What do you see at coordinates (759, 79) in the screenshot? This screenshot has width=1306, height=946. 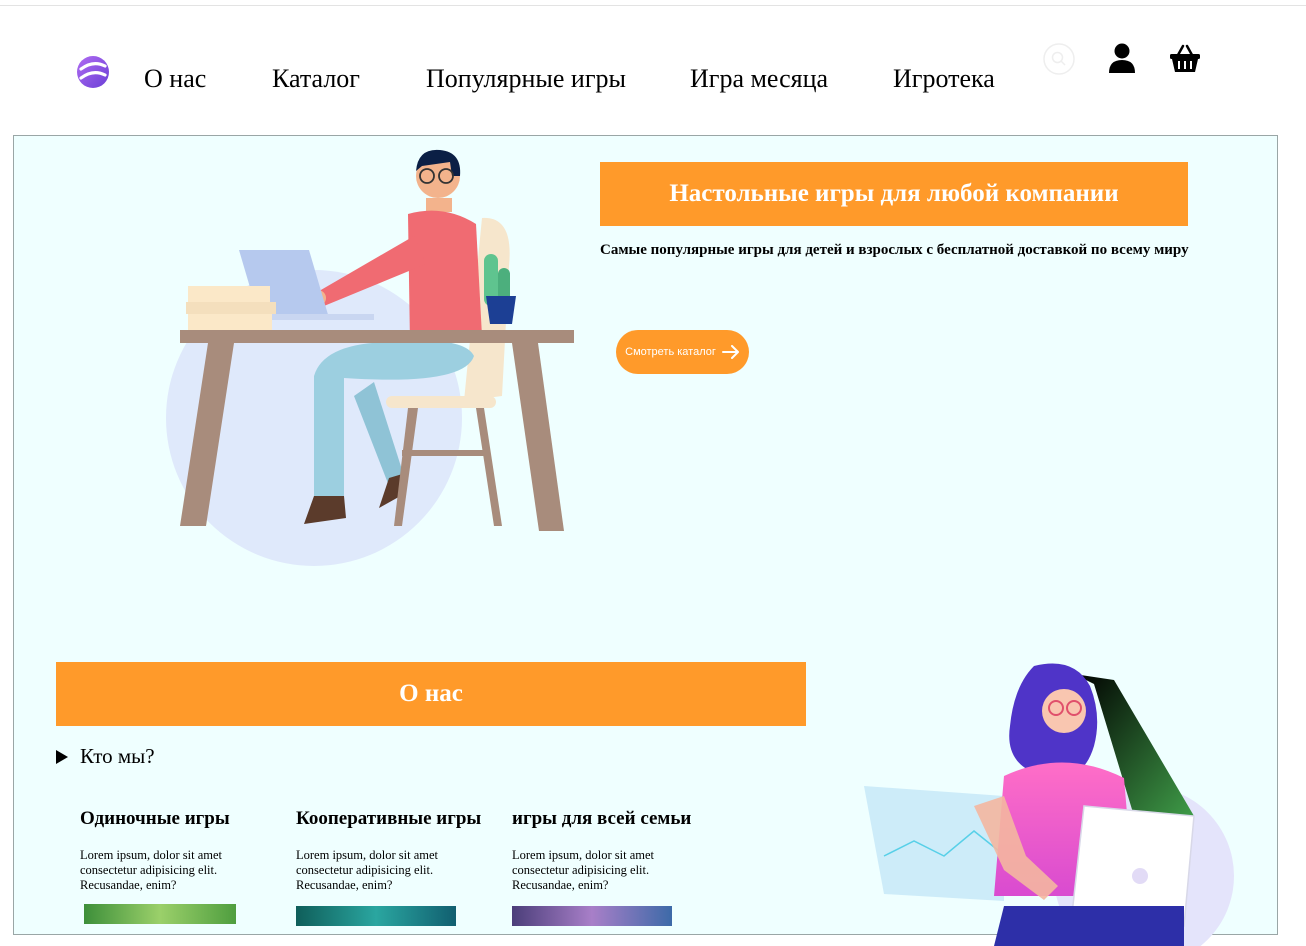 I see `nav-link-game-of-month: Игра месяца` at bounding box center [759, 79].